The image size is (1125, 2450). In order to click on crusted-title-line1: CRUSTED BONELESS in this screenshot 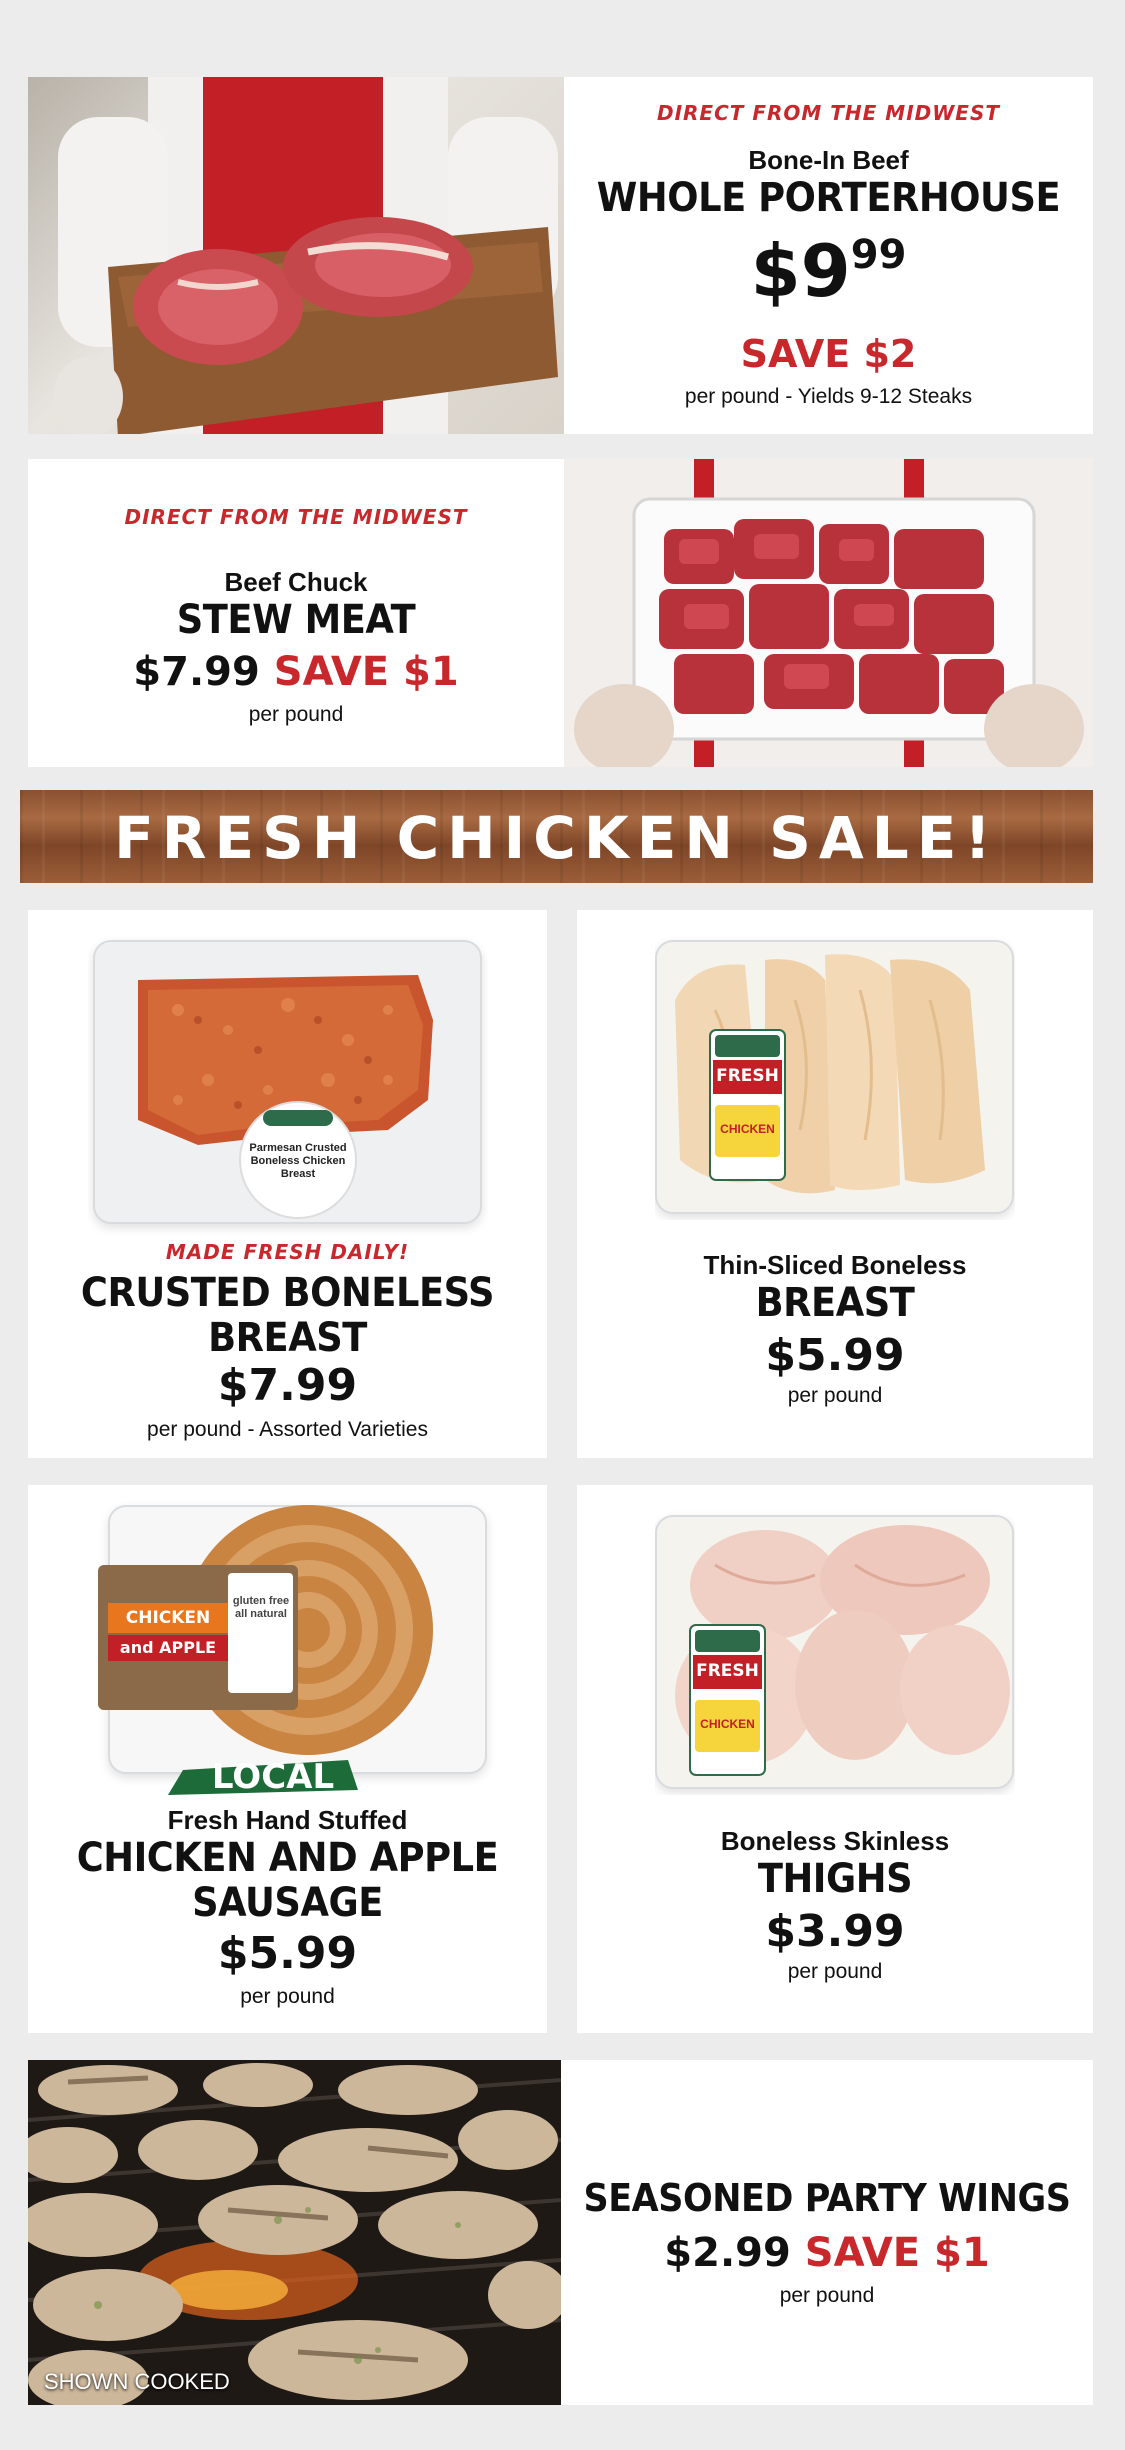, I will do `click(287, 1293)`.